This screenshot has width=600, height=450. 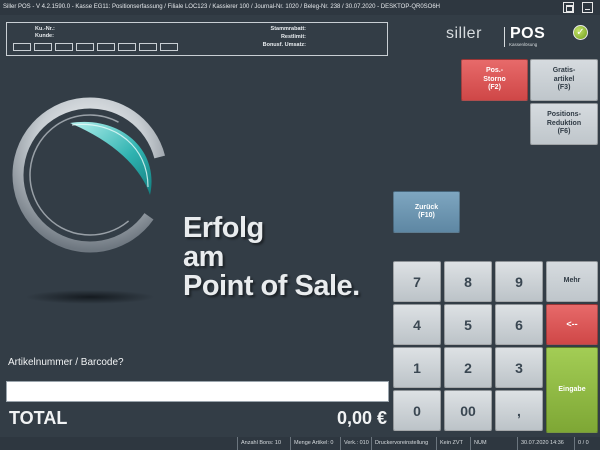 I want to click on logo-name-bold: POS, so click(x=528, y=33).